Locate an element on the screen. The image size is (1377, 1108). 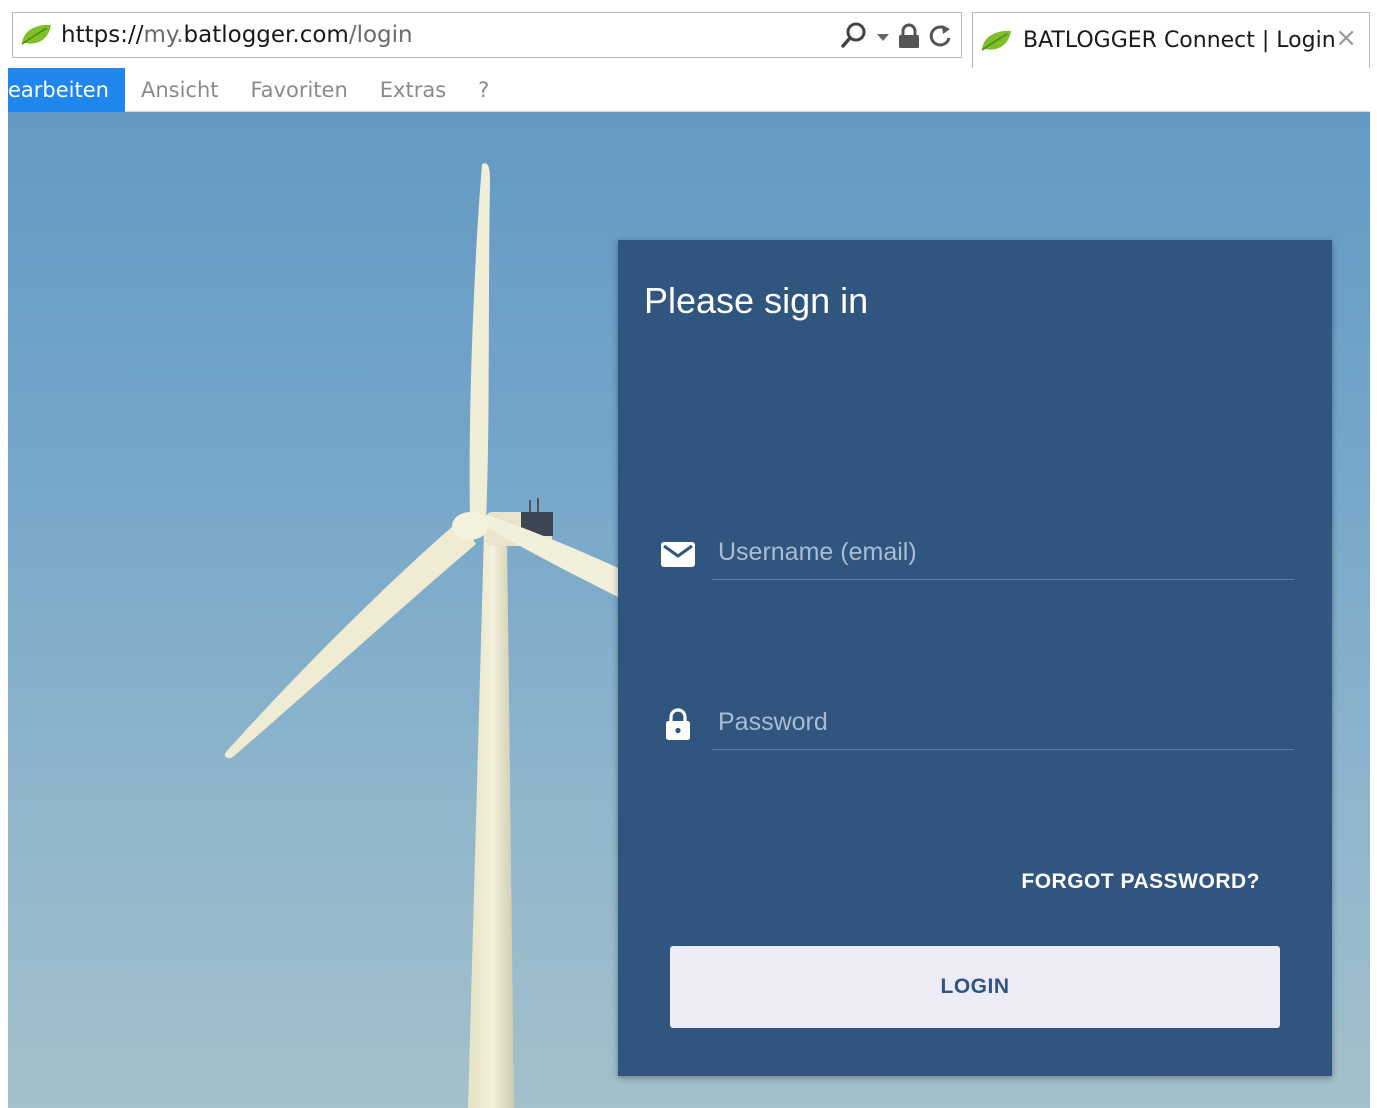
search-icon is located at coordinates (854, 36).